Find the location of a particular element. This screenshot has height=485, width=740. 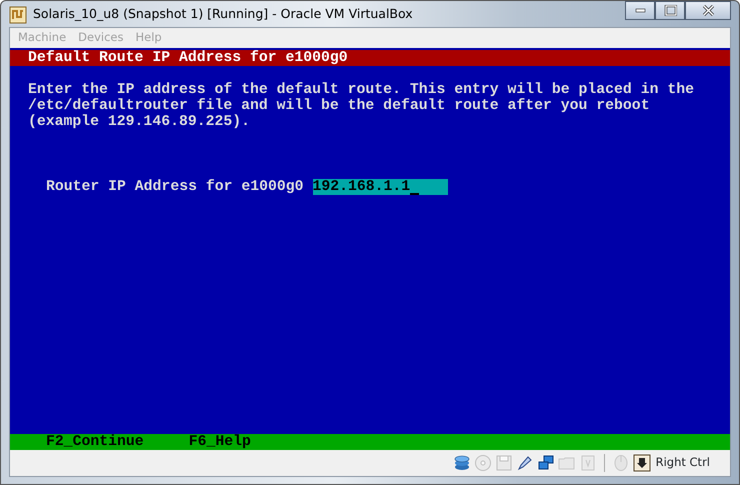

close-button is located at coordinates (708, 10).